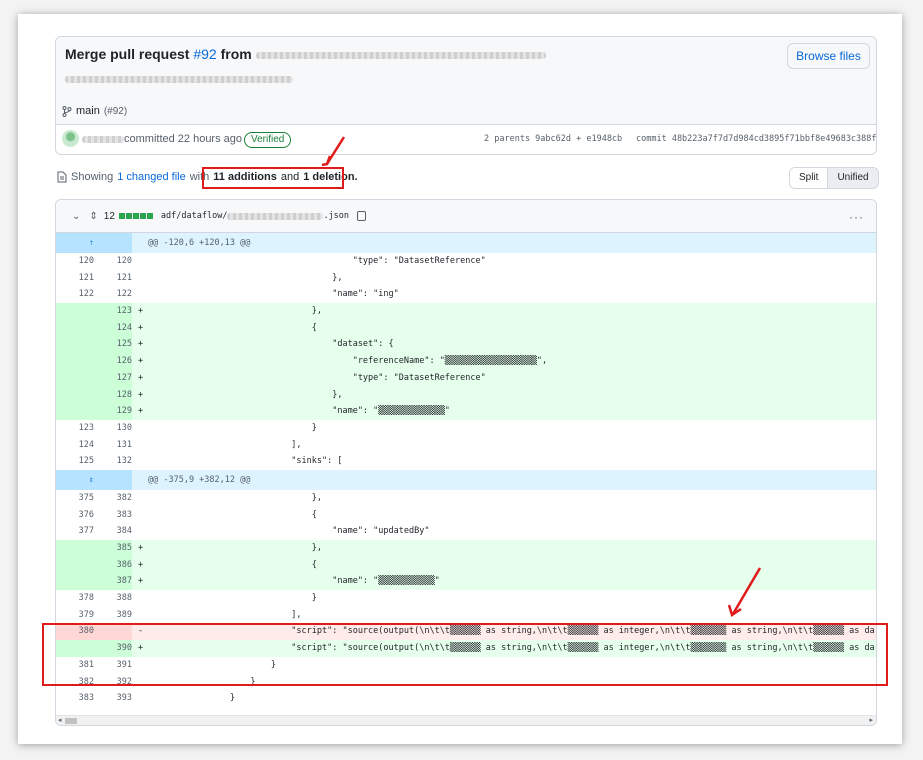 This screenshot has height=760, width=923. Describe the element at coordinates (273, 178) in the screenshot. I see `annotation-box-summary` at that location.